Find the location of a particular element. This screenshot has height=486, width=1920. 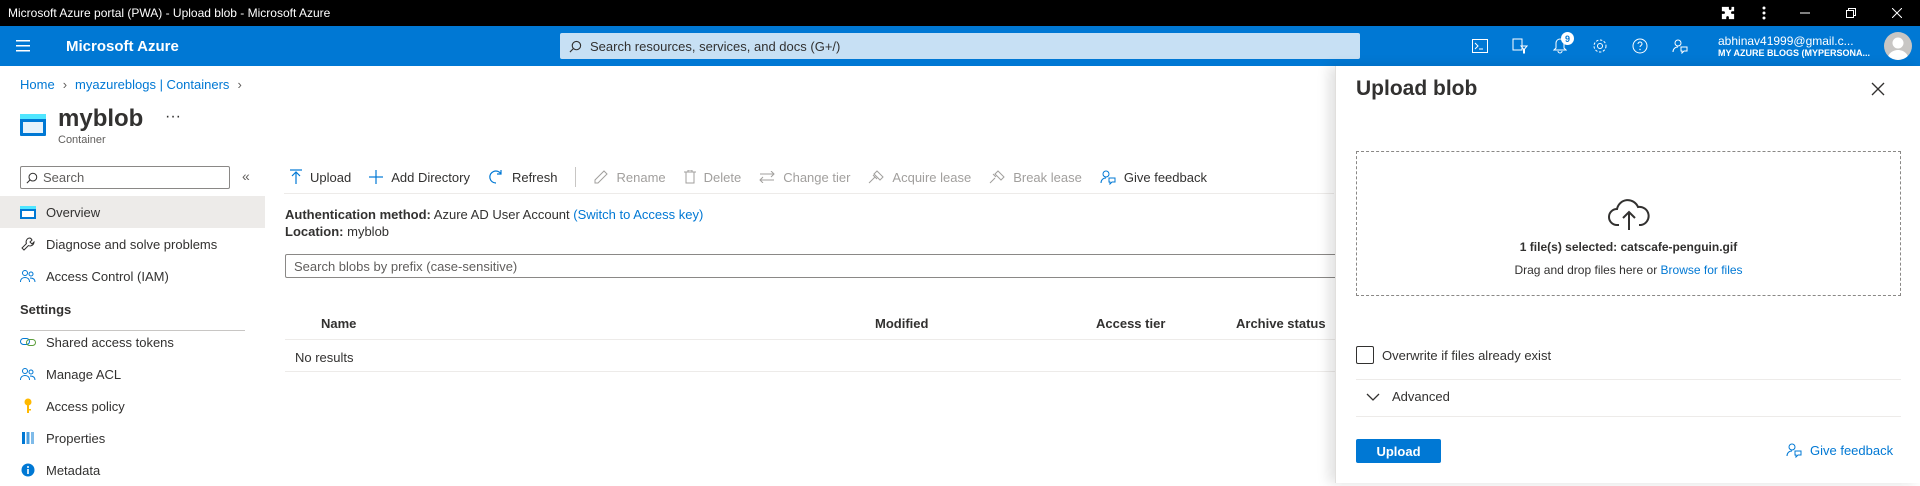

location-label: Location: is located at coordinates (314, 231).